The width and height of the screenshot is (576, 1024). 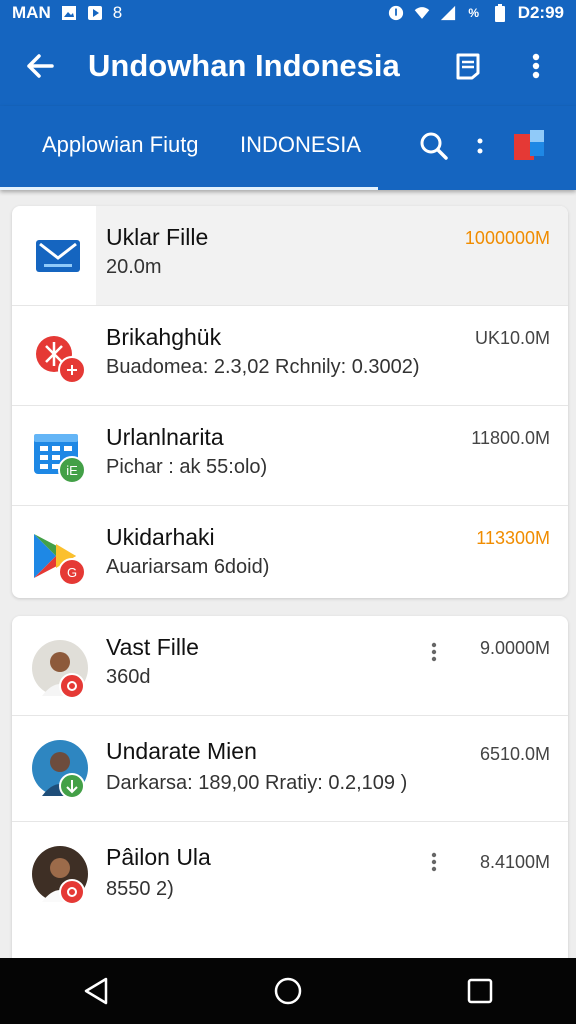 I want to click on clock: D2:99, so click(x=540, y=12).